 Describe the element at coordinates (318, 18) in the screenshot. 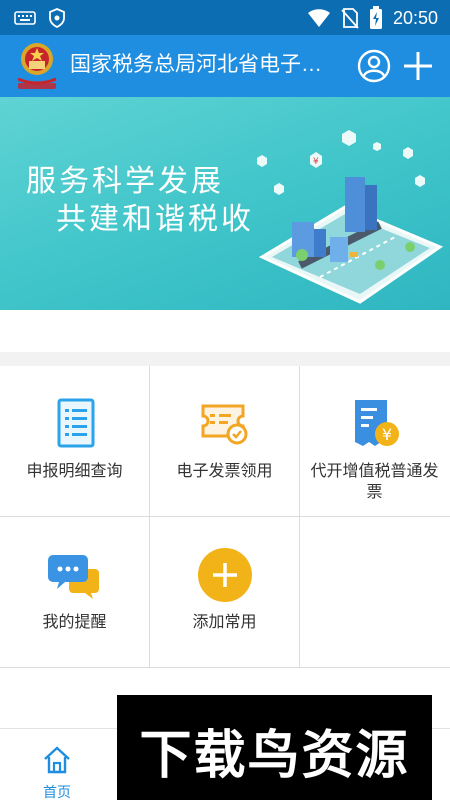

I see `wifi-icon` at that location.